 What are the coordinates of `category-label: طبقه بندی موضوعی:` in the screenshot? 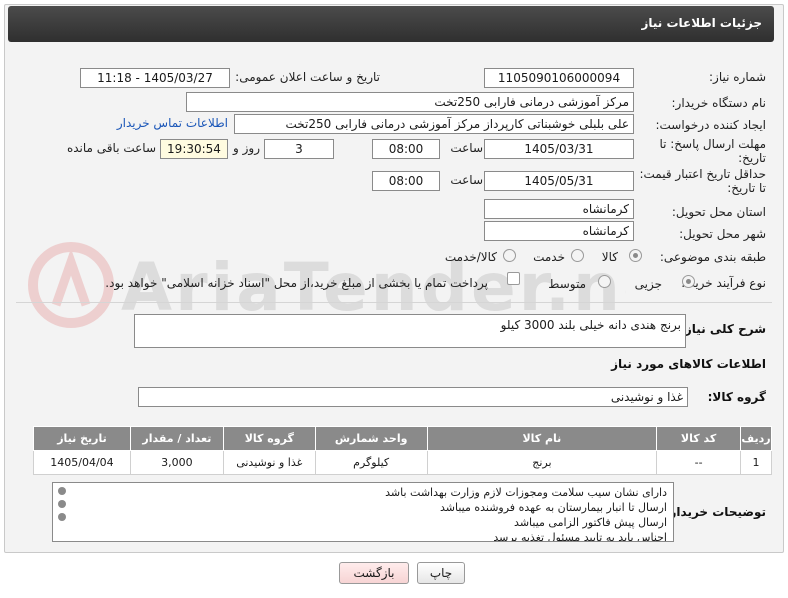 It's located at (712, 257).